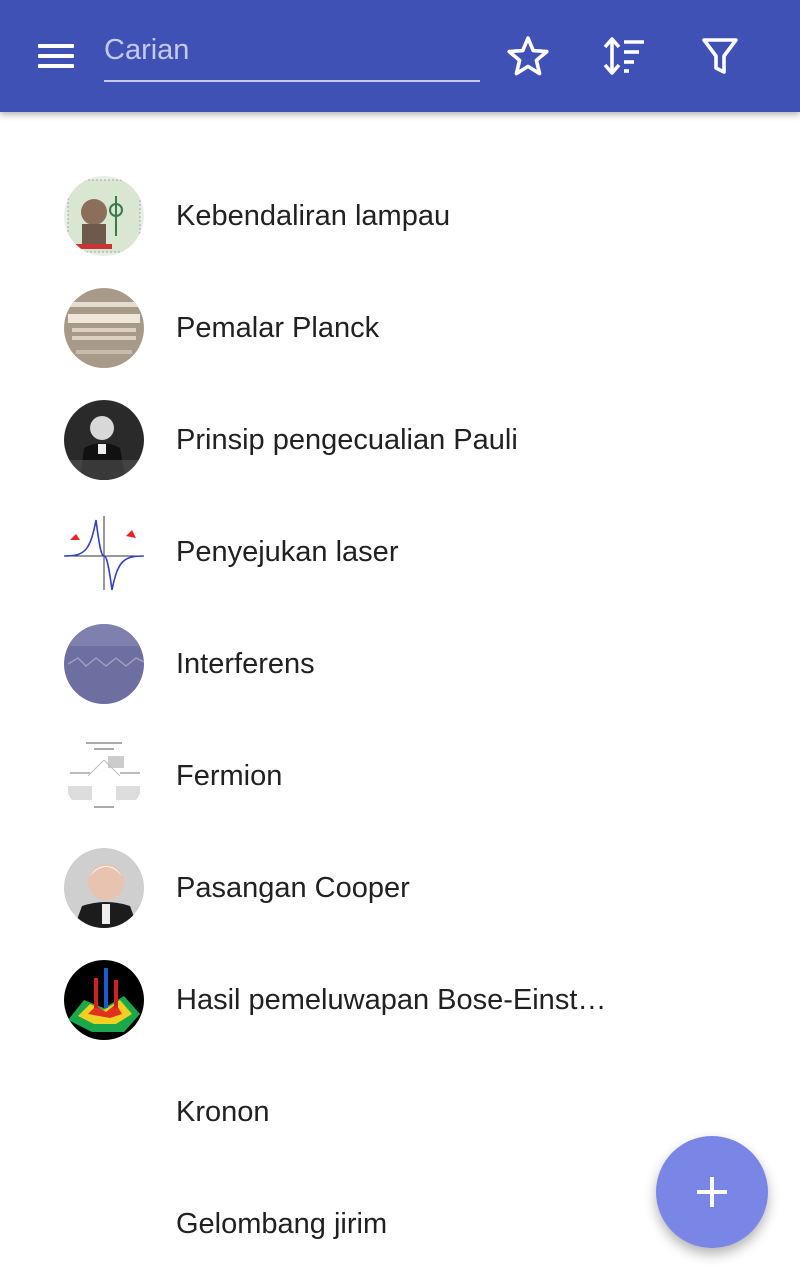 Image resolution: width=800 pixels, height=1280 pixels. Describe the element at coordinates (347, 440) in the screenshot. I see `article-title: Prinsip pengecualian Pauli` at that location.